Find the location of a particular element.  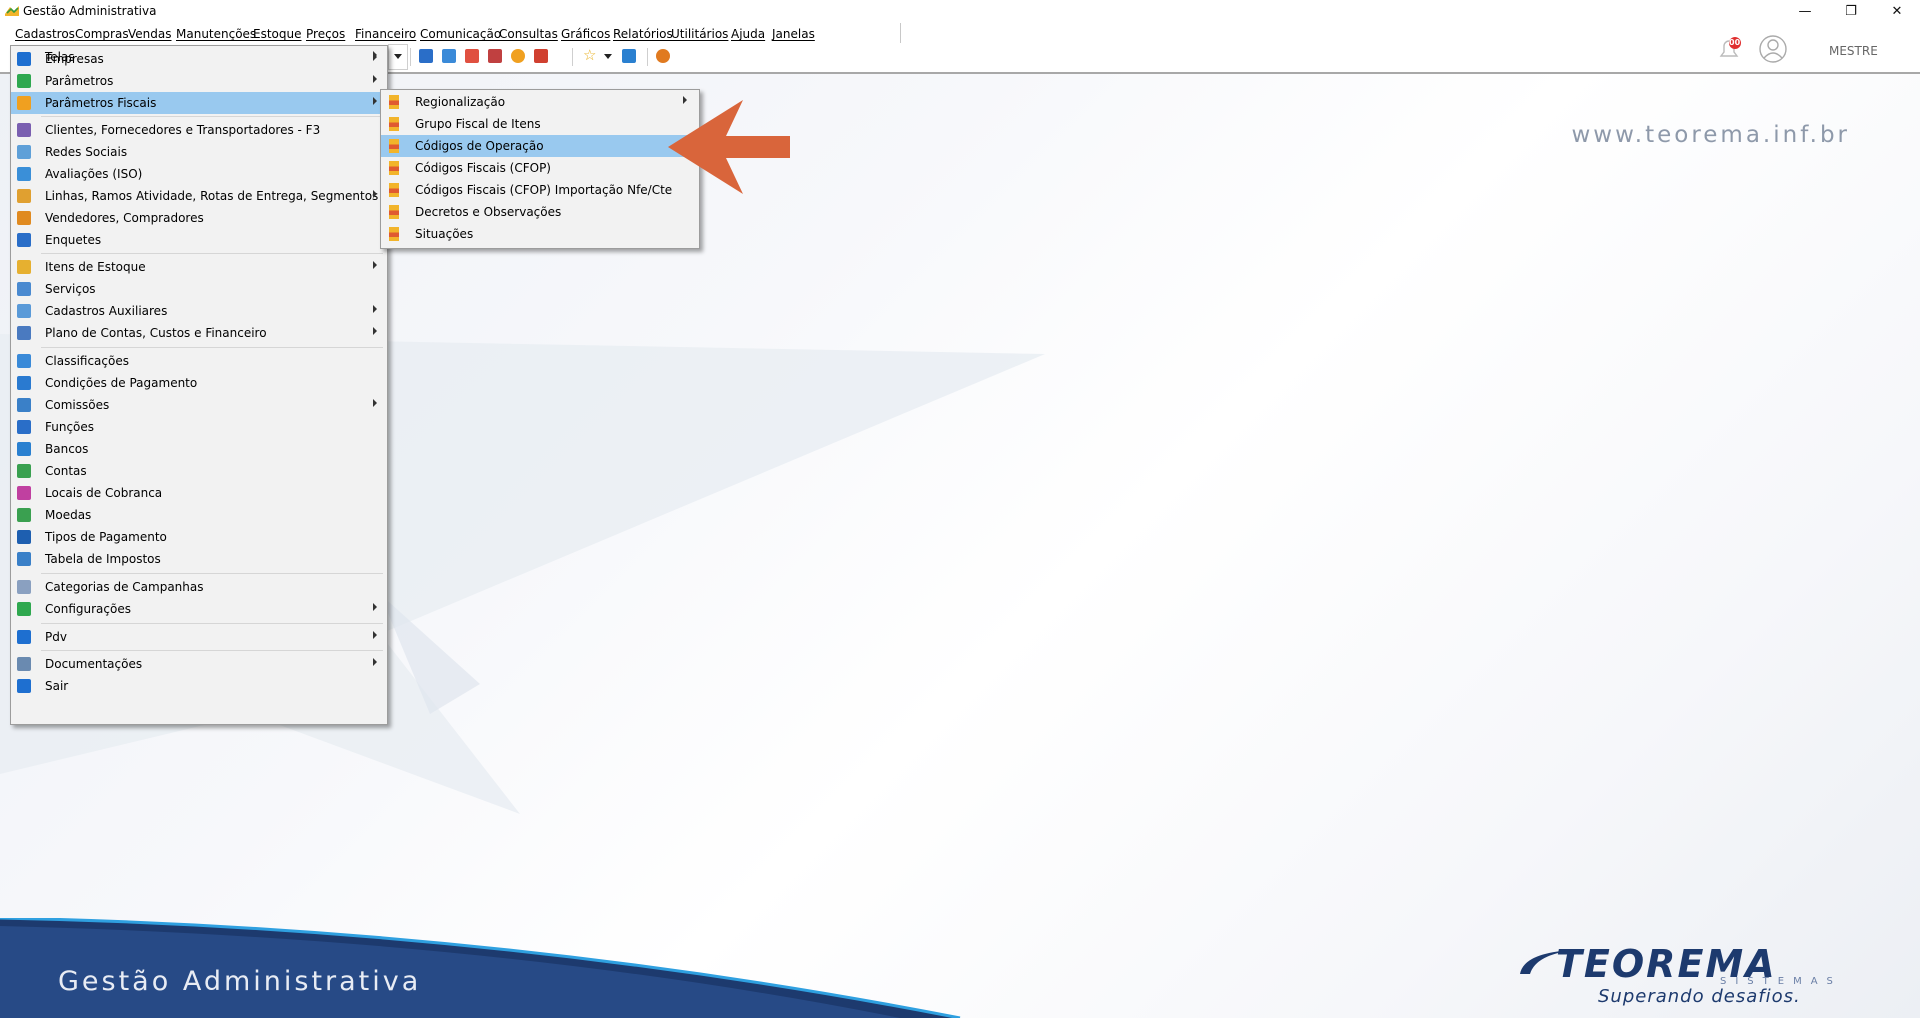

menu-utilitarios: Utilitários is located at coordinates (699, 34).